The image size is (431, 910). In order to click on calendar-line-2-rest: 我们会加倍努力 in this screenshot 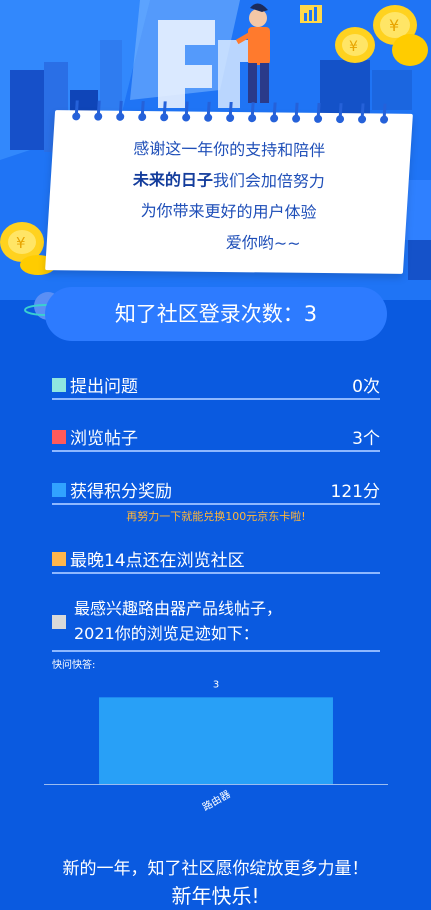, I will do `click(268, 181)`.